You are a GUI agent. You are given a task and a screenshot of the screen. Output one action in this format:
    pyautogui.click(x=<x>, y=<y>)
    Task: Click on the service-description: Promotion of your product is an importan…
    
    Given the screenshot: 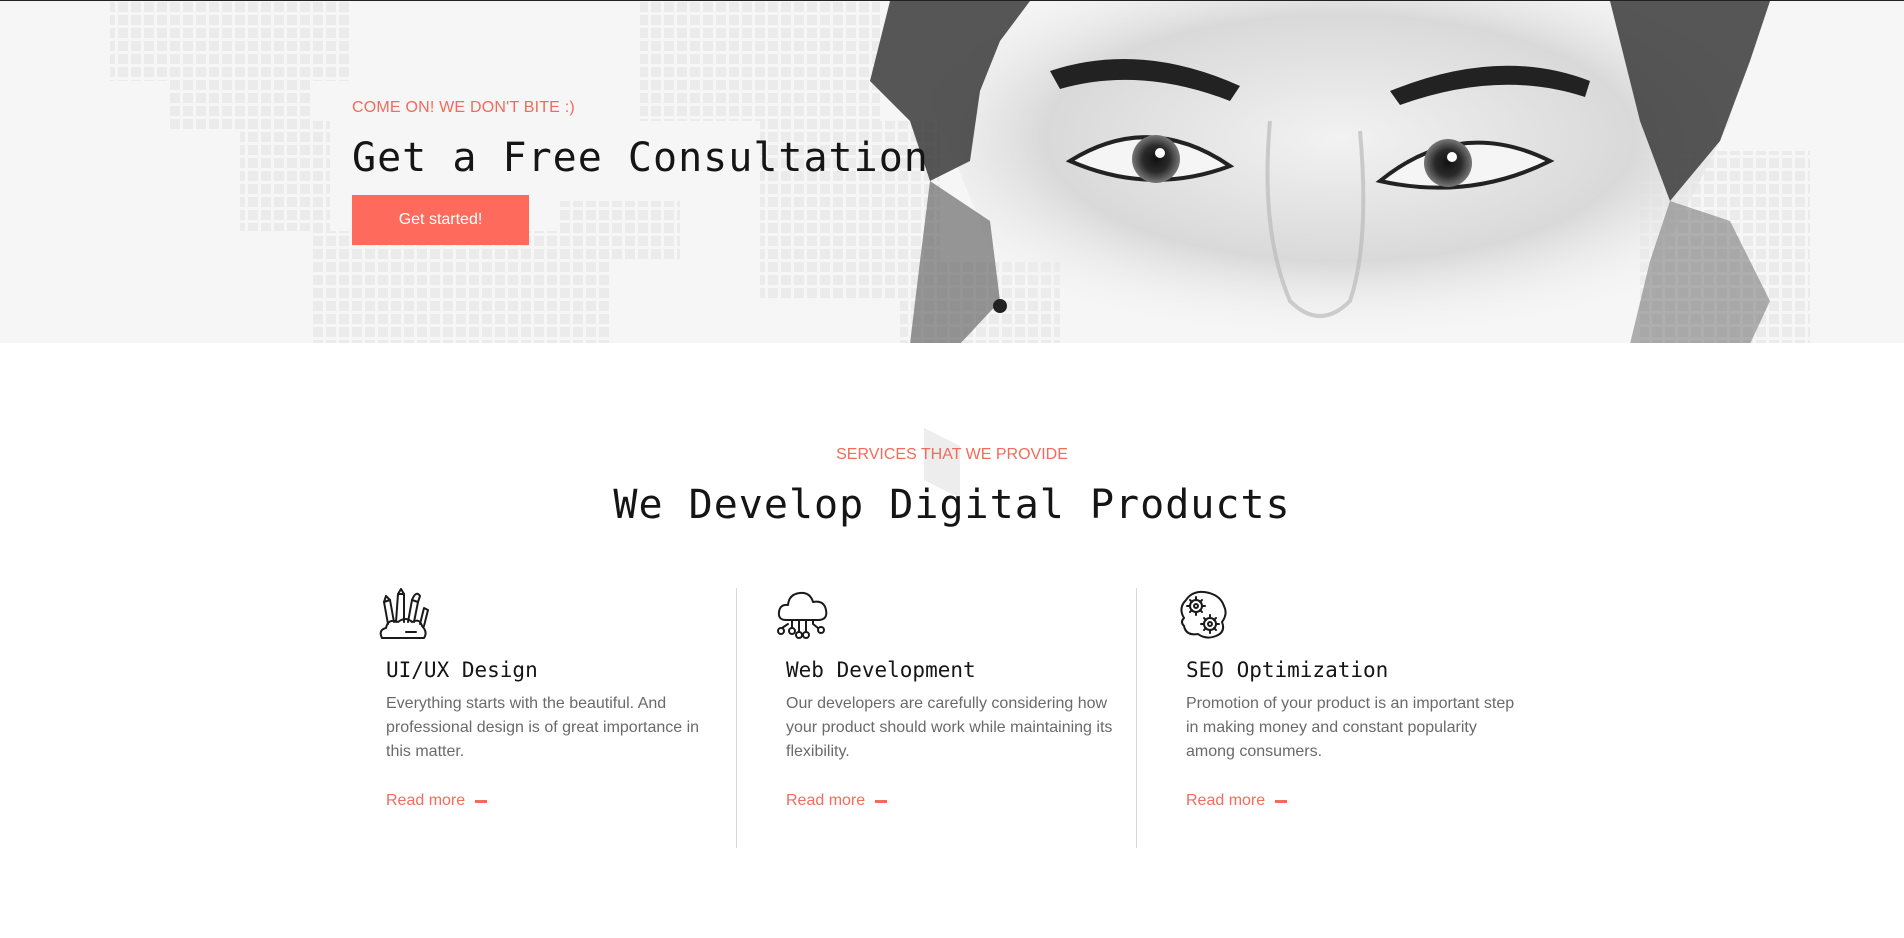 What is the action you would take?
    pyautogui.click(x=1350, y=727)
    